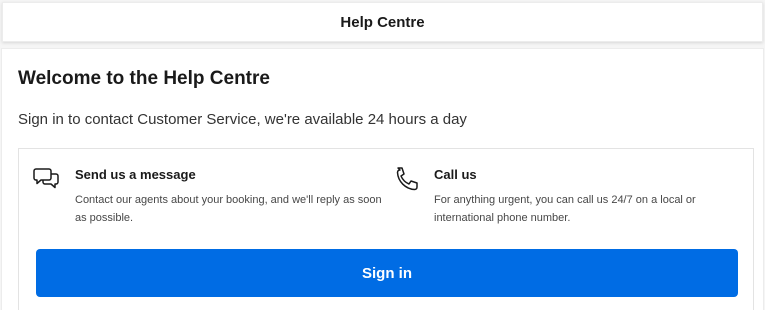 The image size is (765, 310). I want to click on top-bar: Help Centre, so click(382, 22).